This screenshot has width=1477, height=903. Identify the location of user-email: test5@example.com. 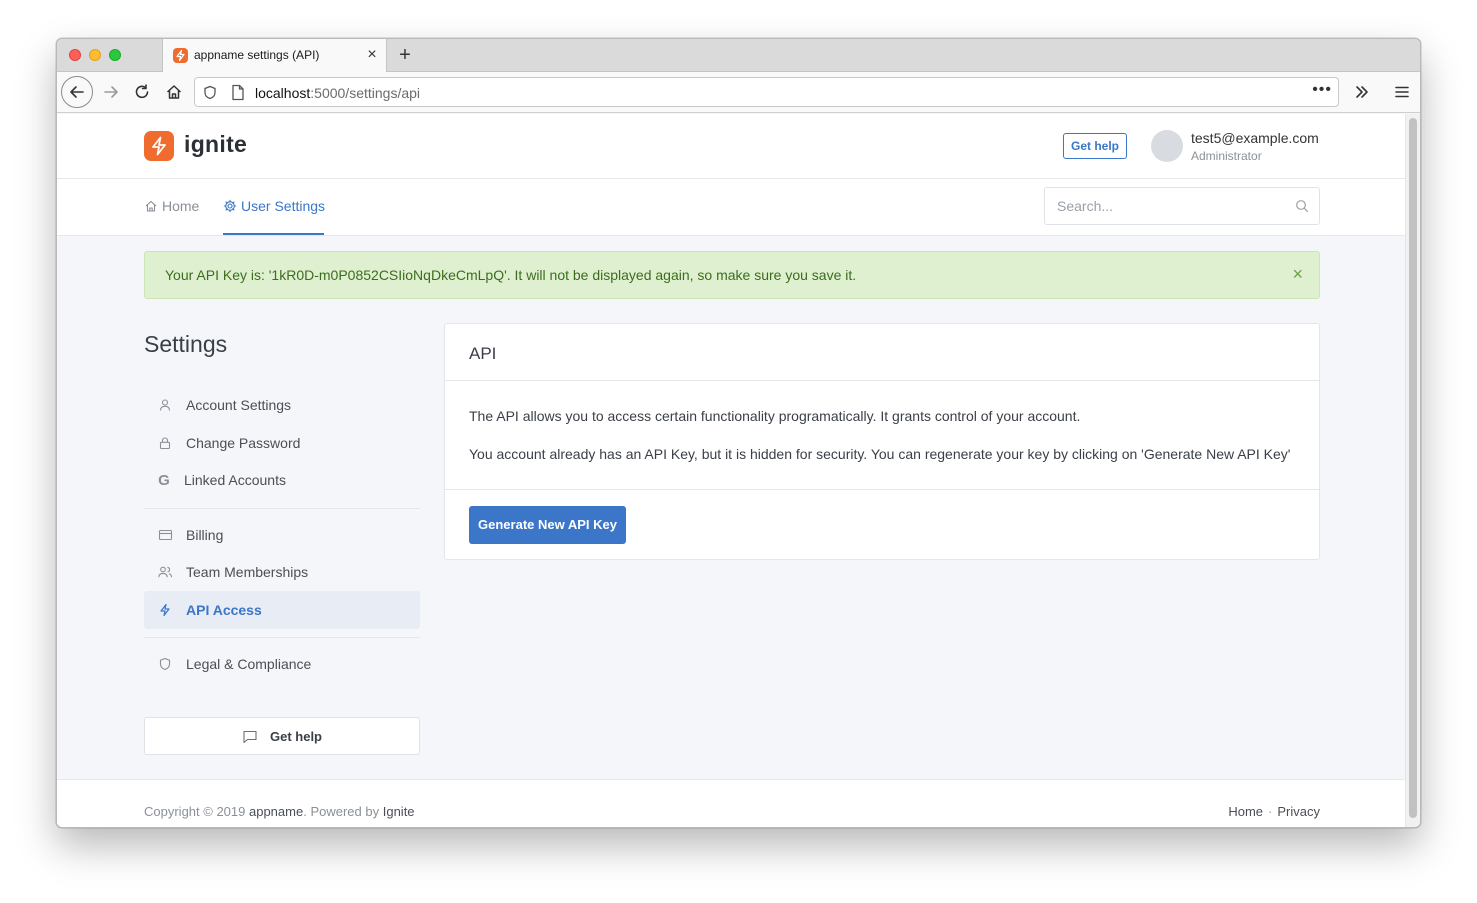
(1255, 138).